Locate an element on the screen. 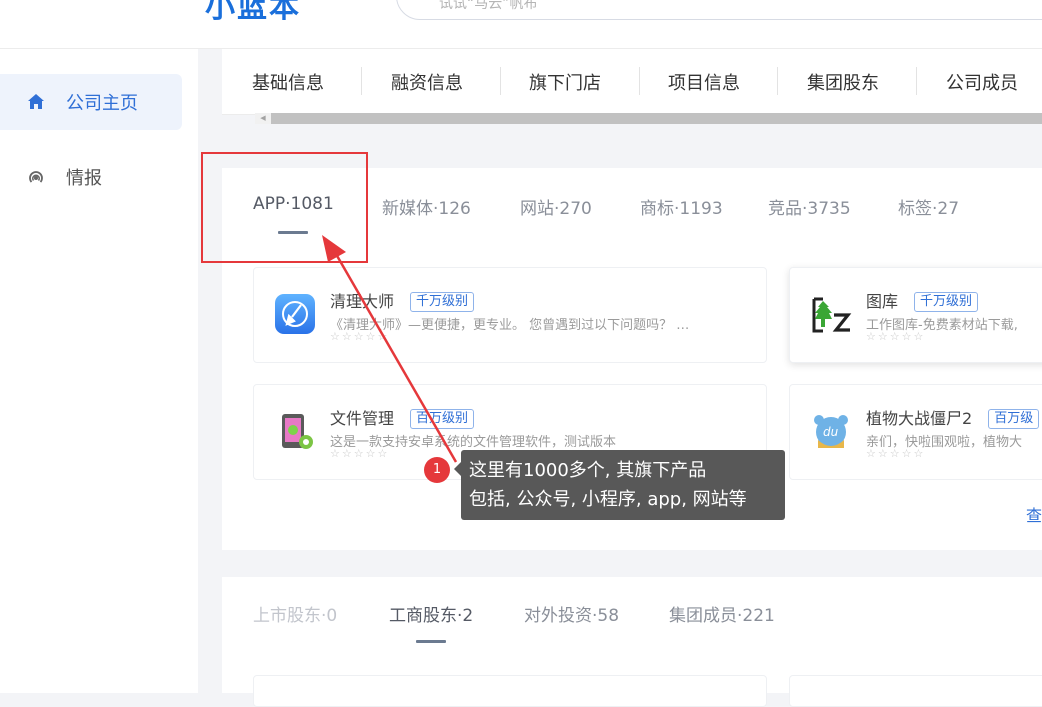 The image size is (1042, 707). sidebar-item-company-home: 公司主页 is located at coordinates (91, 102).